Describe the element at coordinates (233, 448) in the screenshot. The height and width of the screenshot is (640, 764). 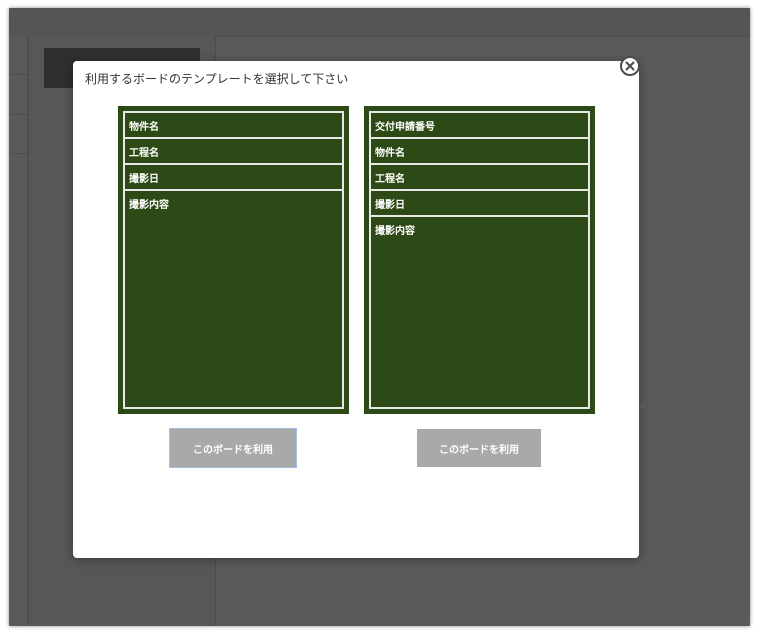
I see `use-board-button-1: このボードを利用` at that location.